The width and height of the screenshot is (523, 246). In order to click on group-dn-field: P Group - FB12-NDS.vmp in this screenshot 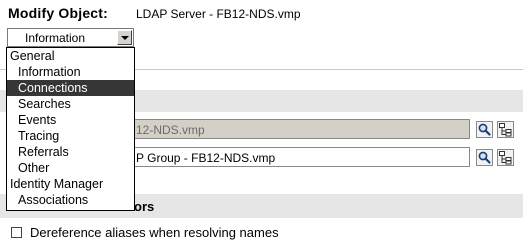, I will do `click(301, 157)`.